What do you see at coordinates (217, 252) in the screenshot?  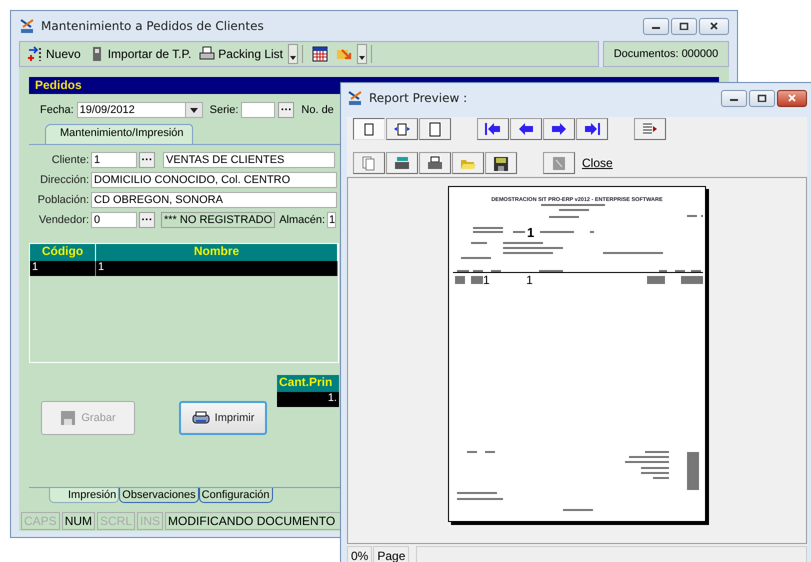 I see `column-header: Nombre` at bounding box center [217, 252].